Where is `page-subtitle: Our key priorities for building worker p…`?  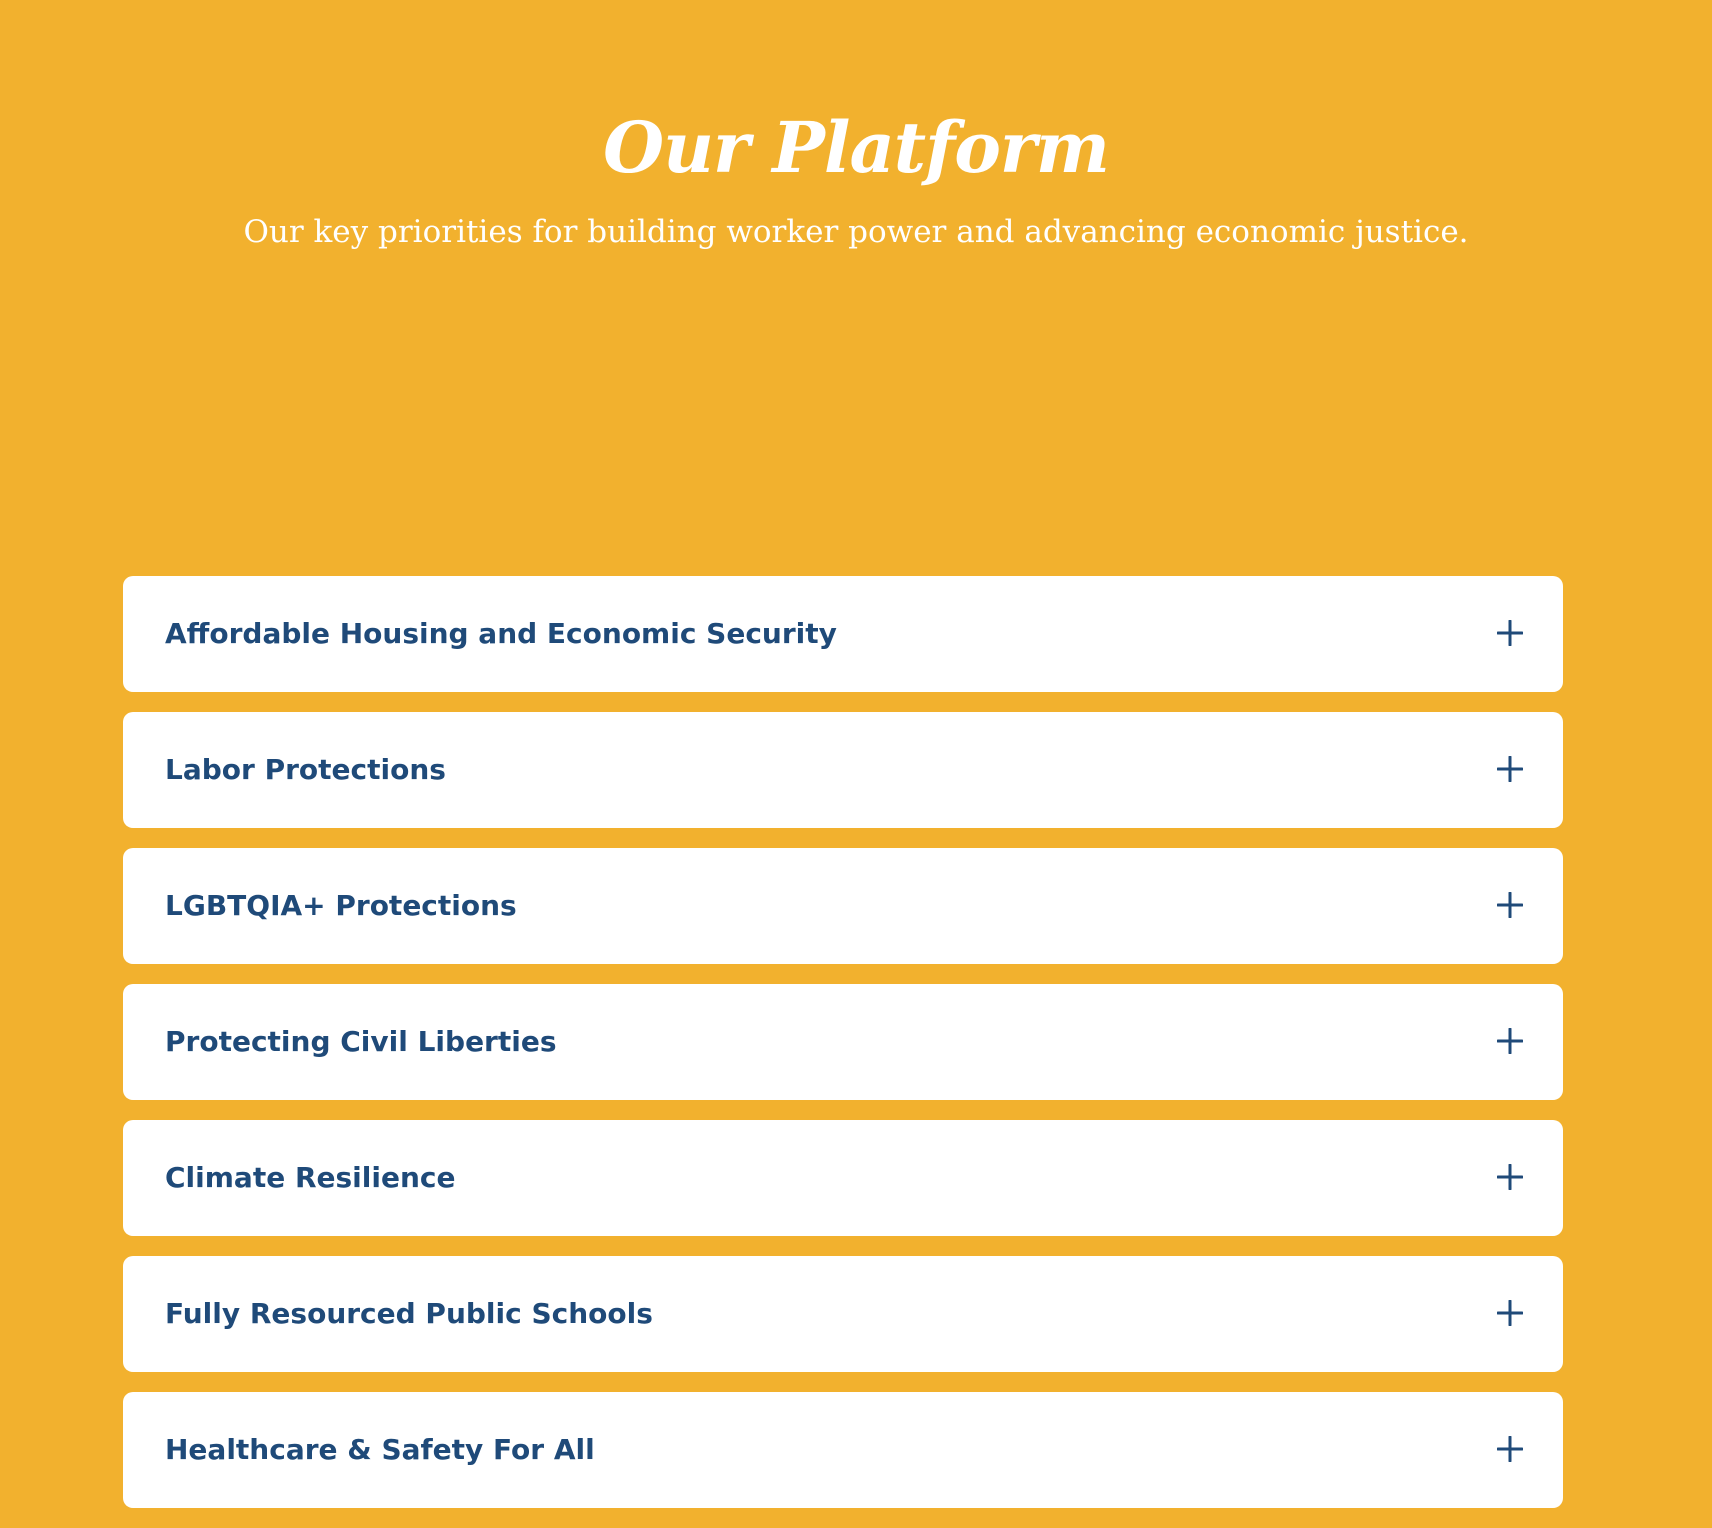
page-subtitle: Our key priorities for building worker p… is located at coordinates (856, 232).